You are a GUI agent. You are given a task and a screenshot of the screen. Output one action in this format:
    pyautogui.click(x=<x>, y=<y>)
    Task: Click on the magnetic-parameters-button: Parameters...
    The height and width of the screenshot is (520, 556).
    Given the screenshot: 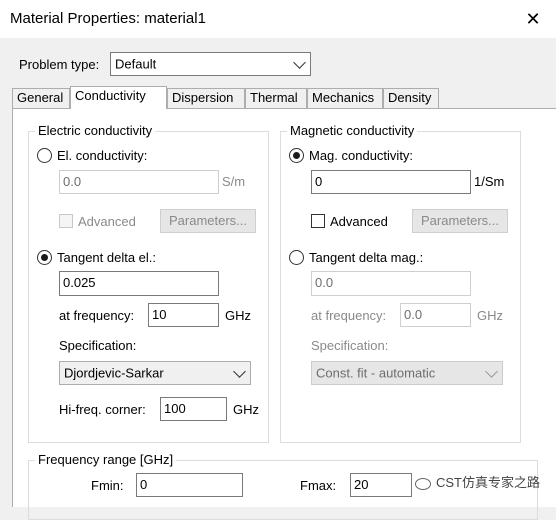 What is the action you would take?
    pyautogui.click(x=460, y=221)
    